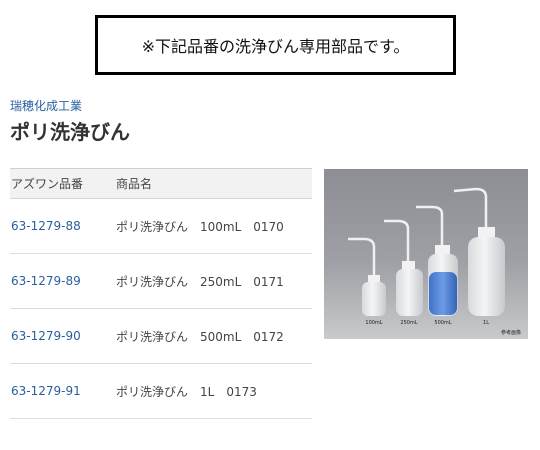  What do you see at coordinates (134, 184) in the screenshot?
I see `column-header-name: 商品名` at bounding box center [134, 184].